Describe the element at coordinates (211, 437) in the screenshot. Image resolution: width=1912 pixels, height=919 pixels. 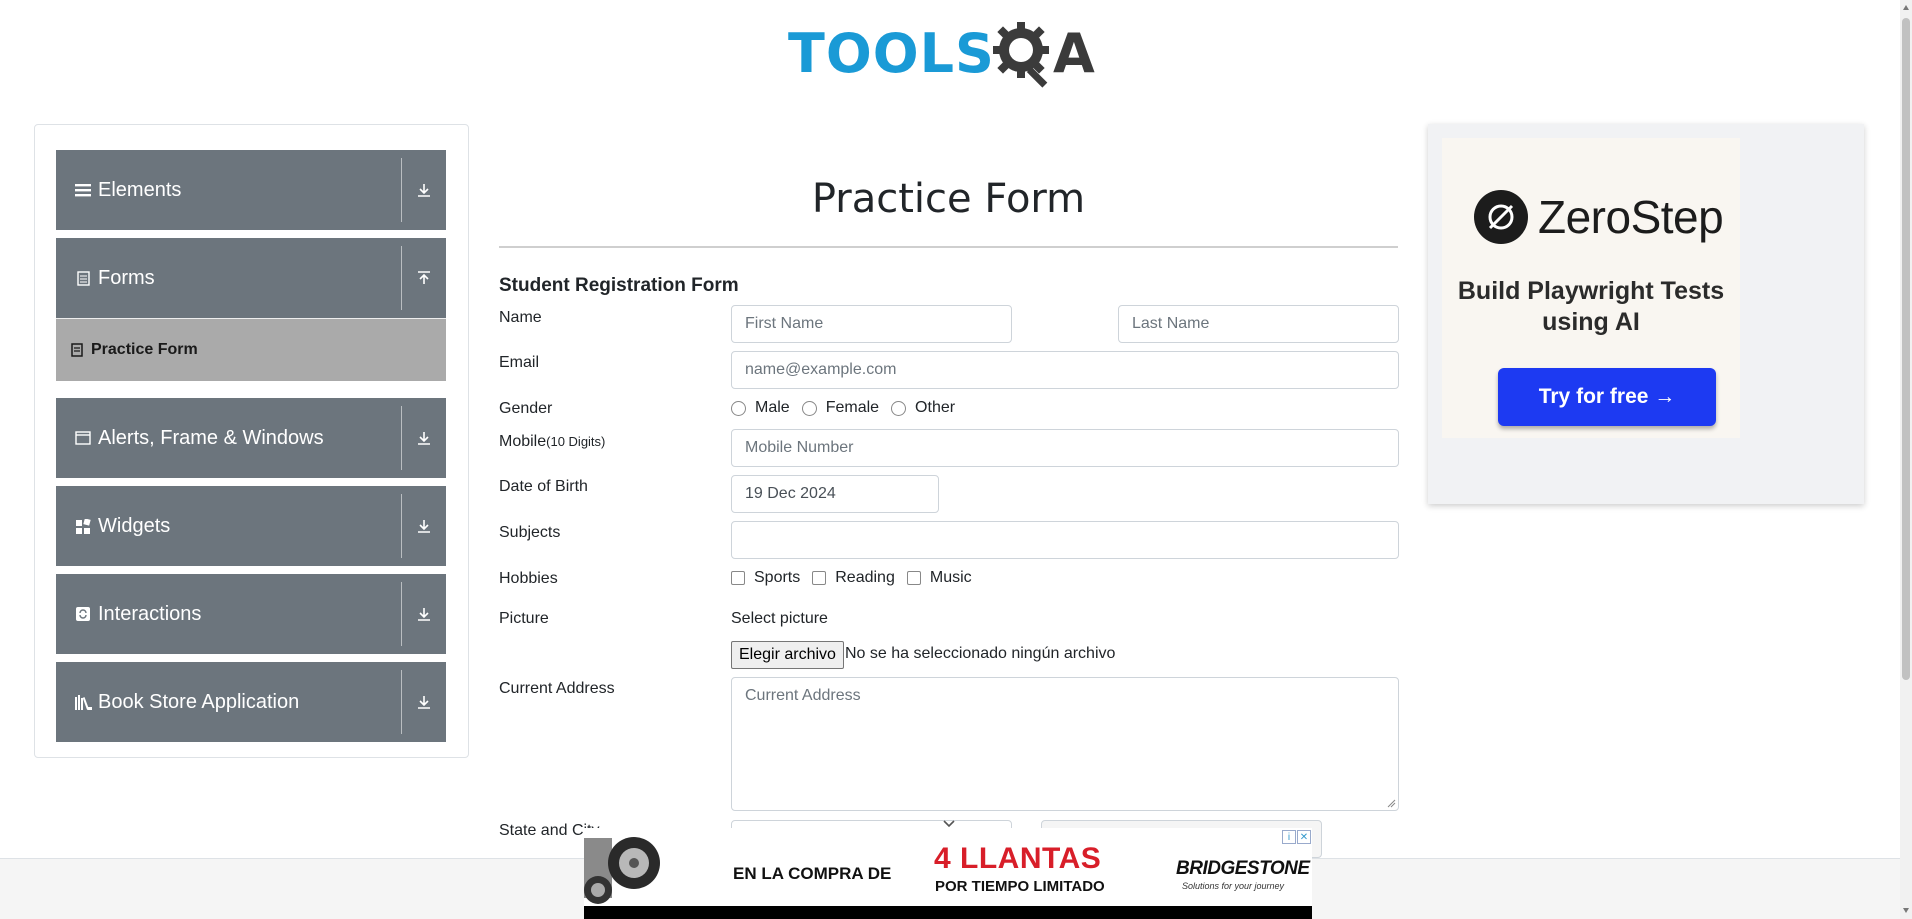
I see `sidebar-group-label: Alerts, Frame & Windows` at that location.